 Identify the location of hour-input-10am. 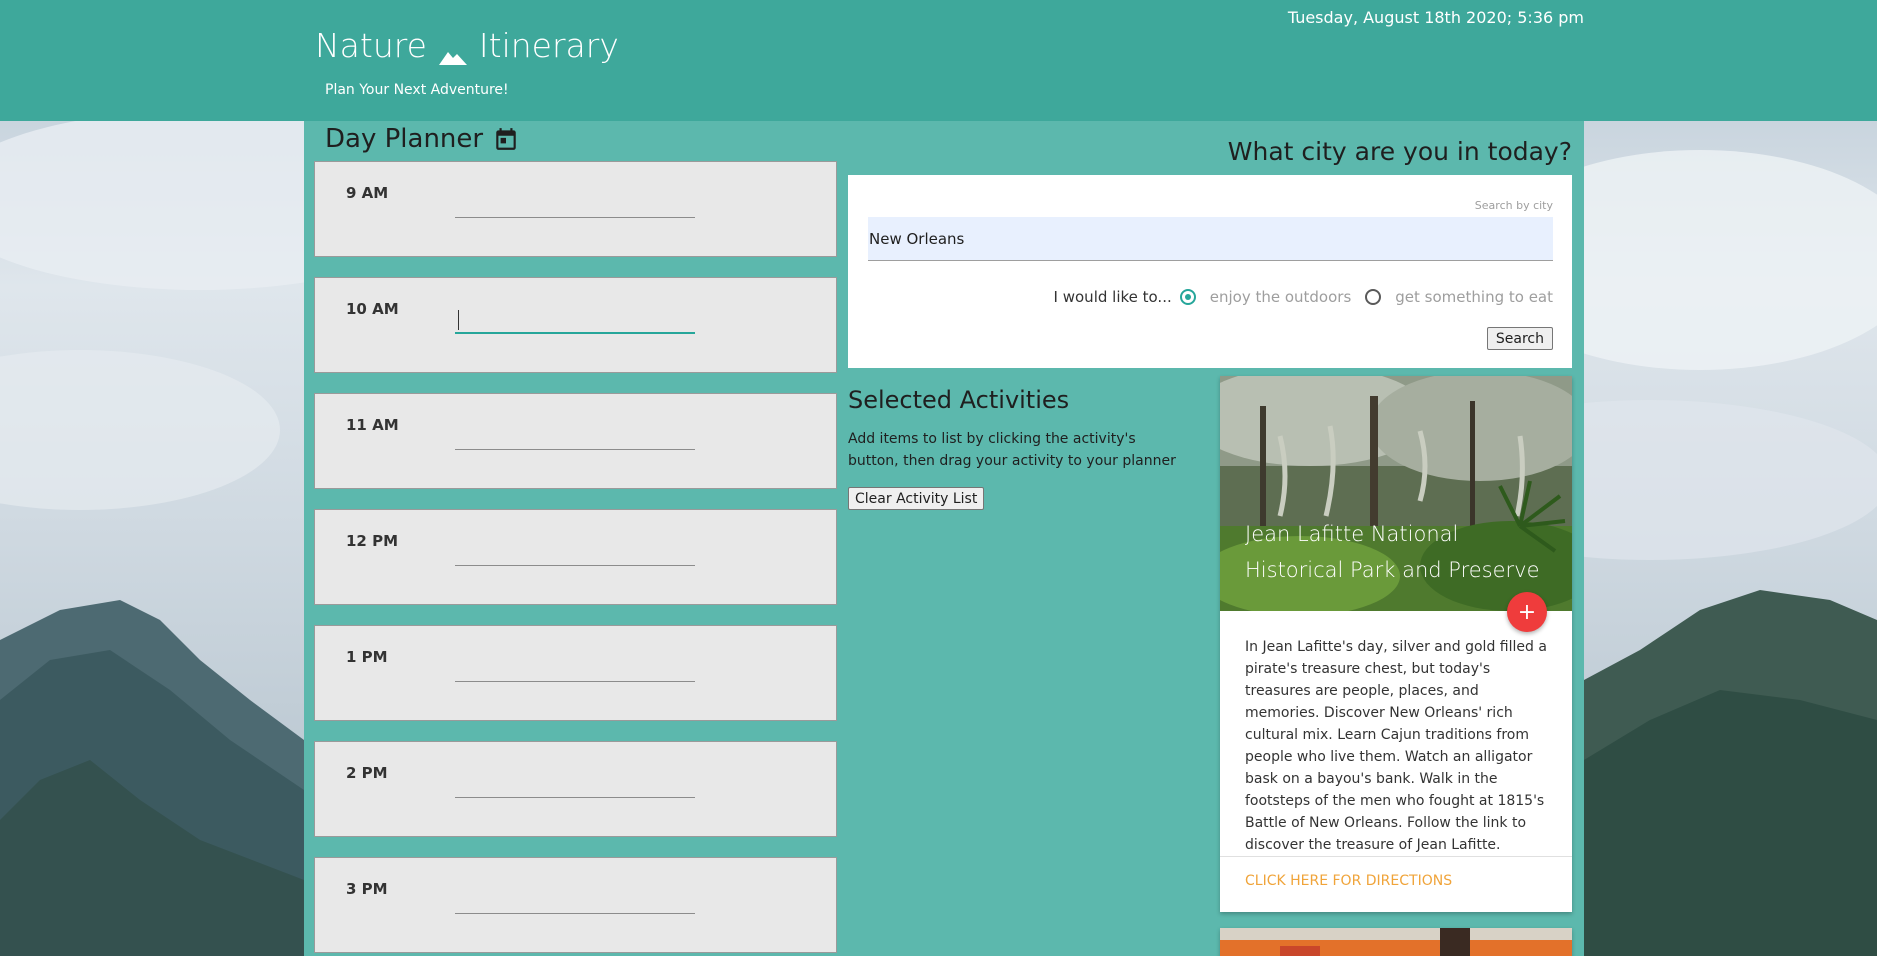
(575, 321).